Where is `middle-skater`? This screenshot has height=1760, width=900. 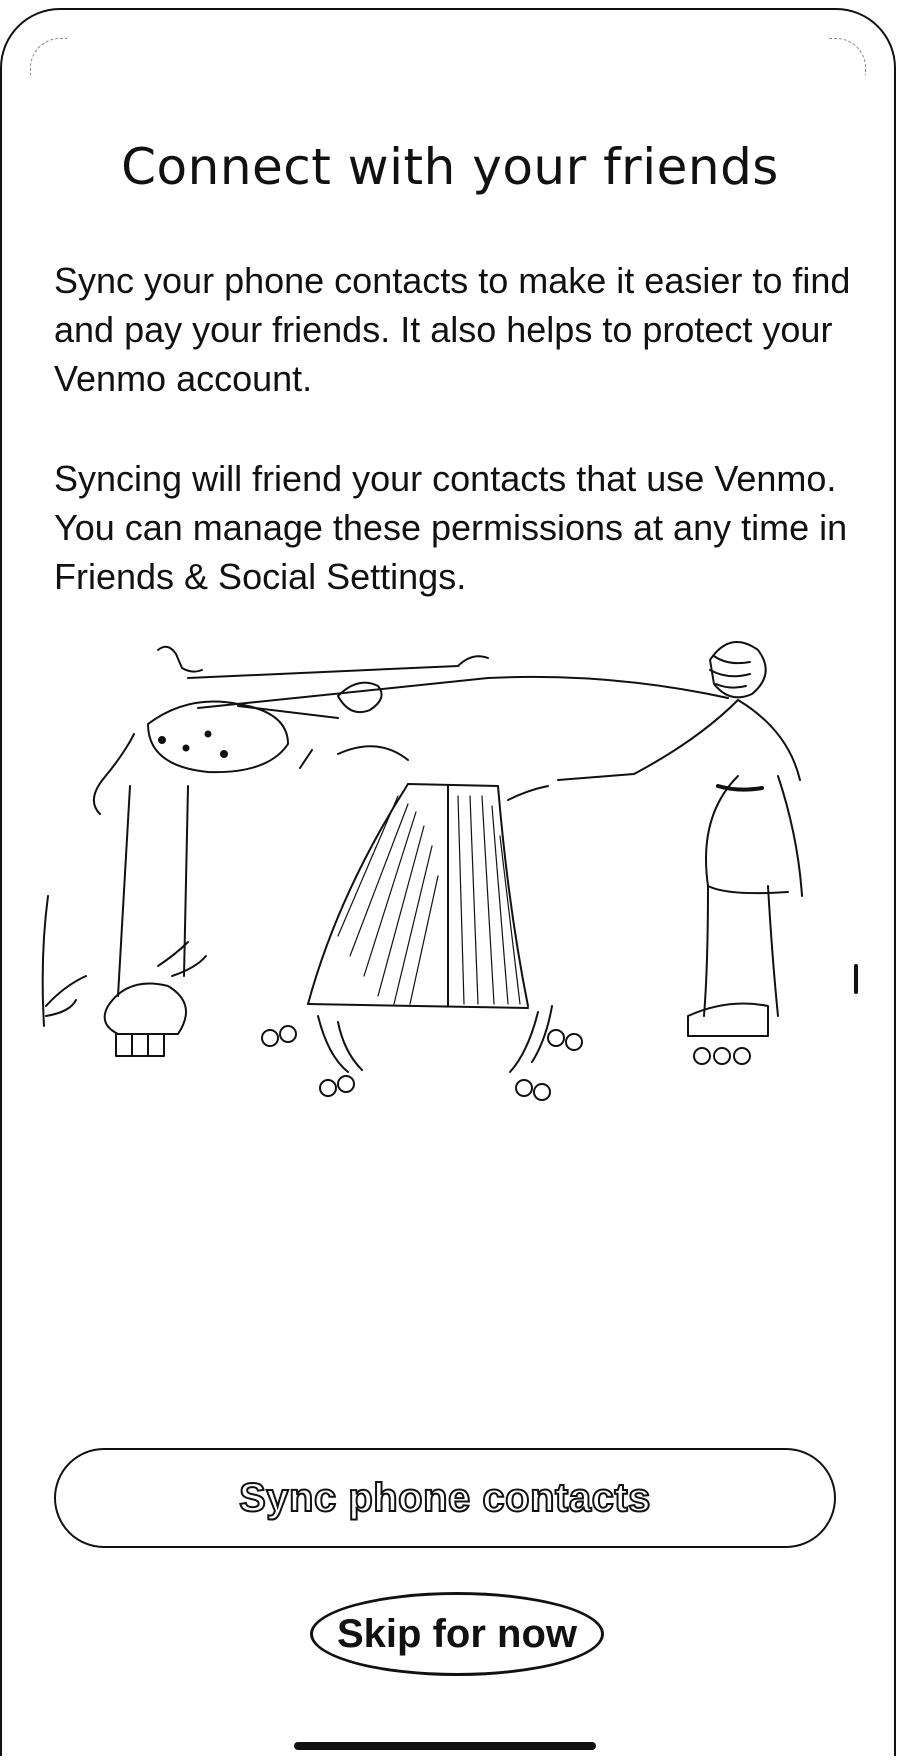 middle-skater is located at coordinates (422, 891).